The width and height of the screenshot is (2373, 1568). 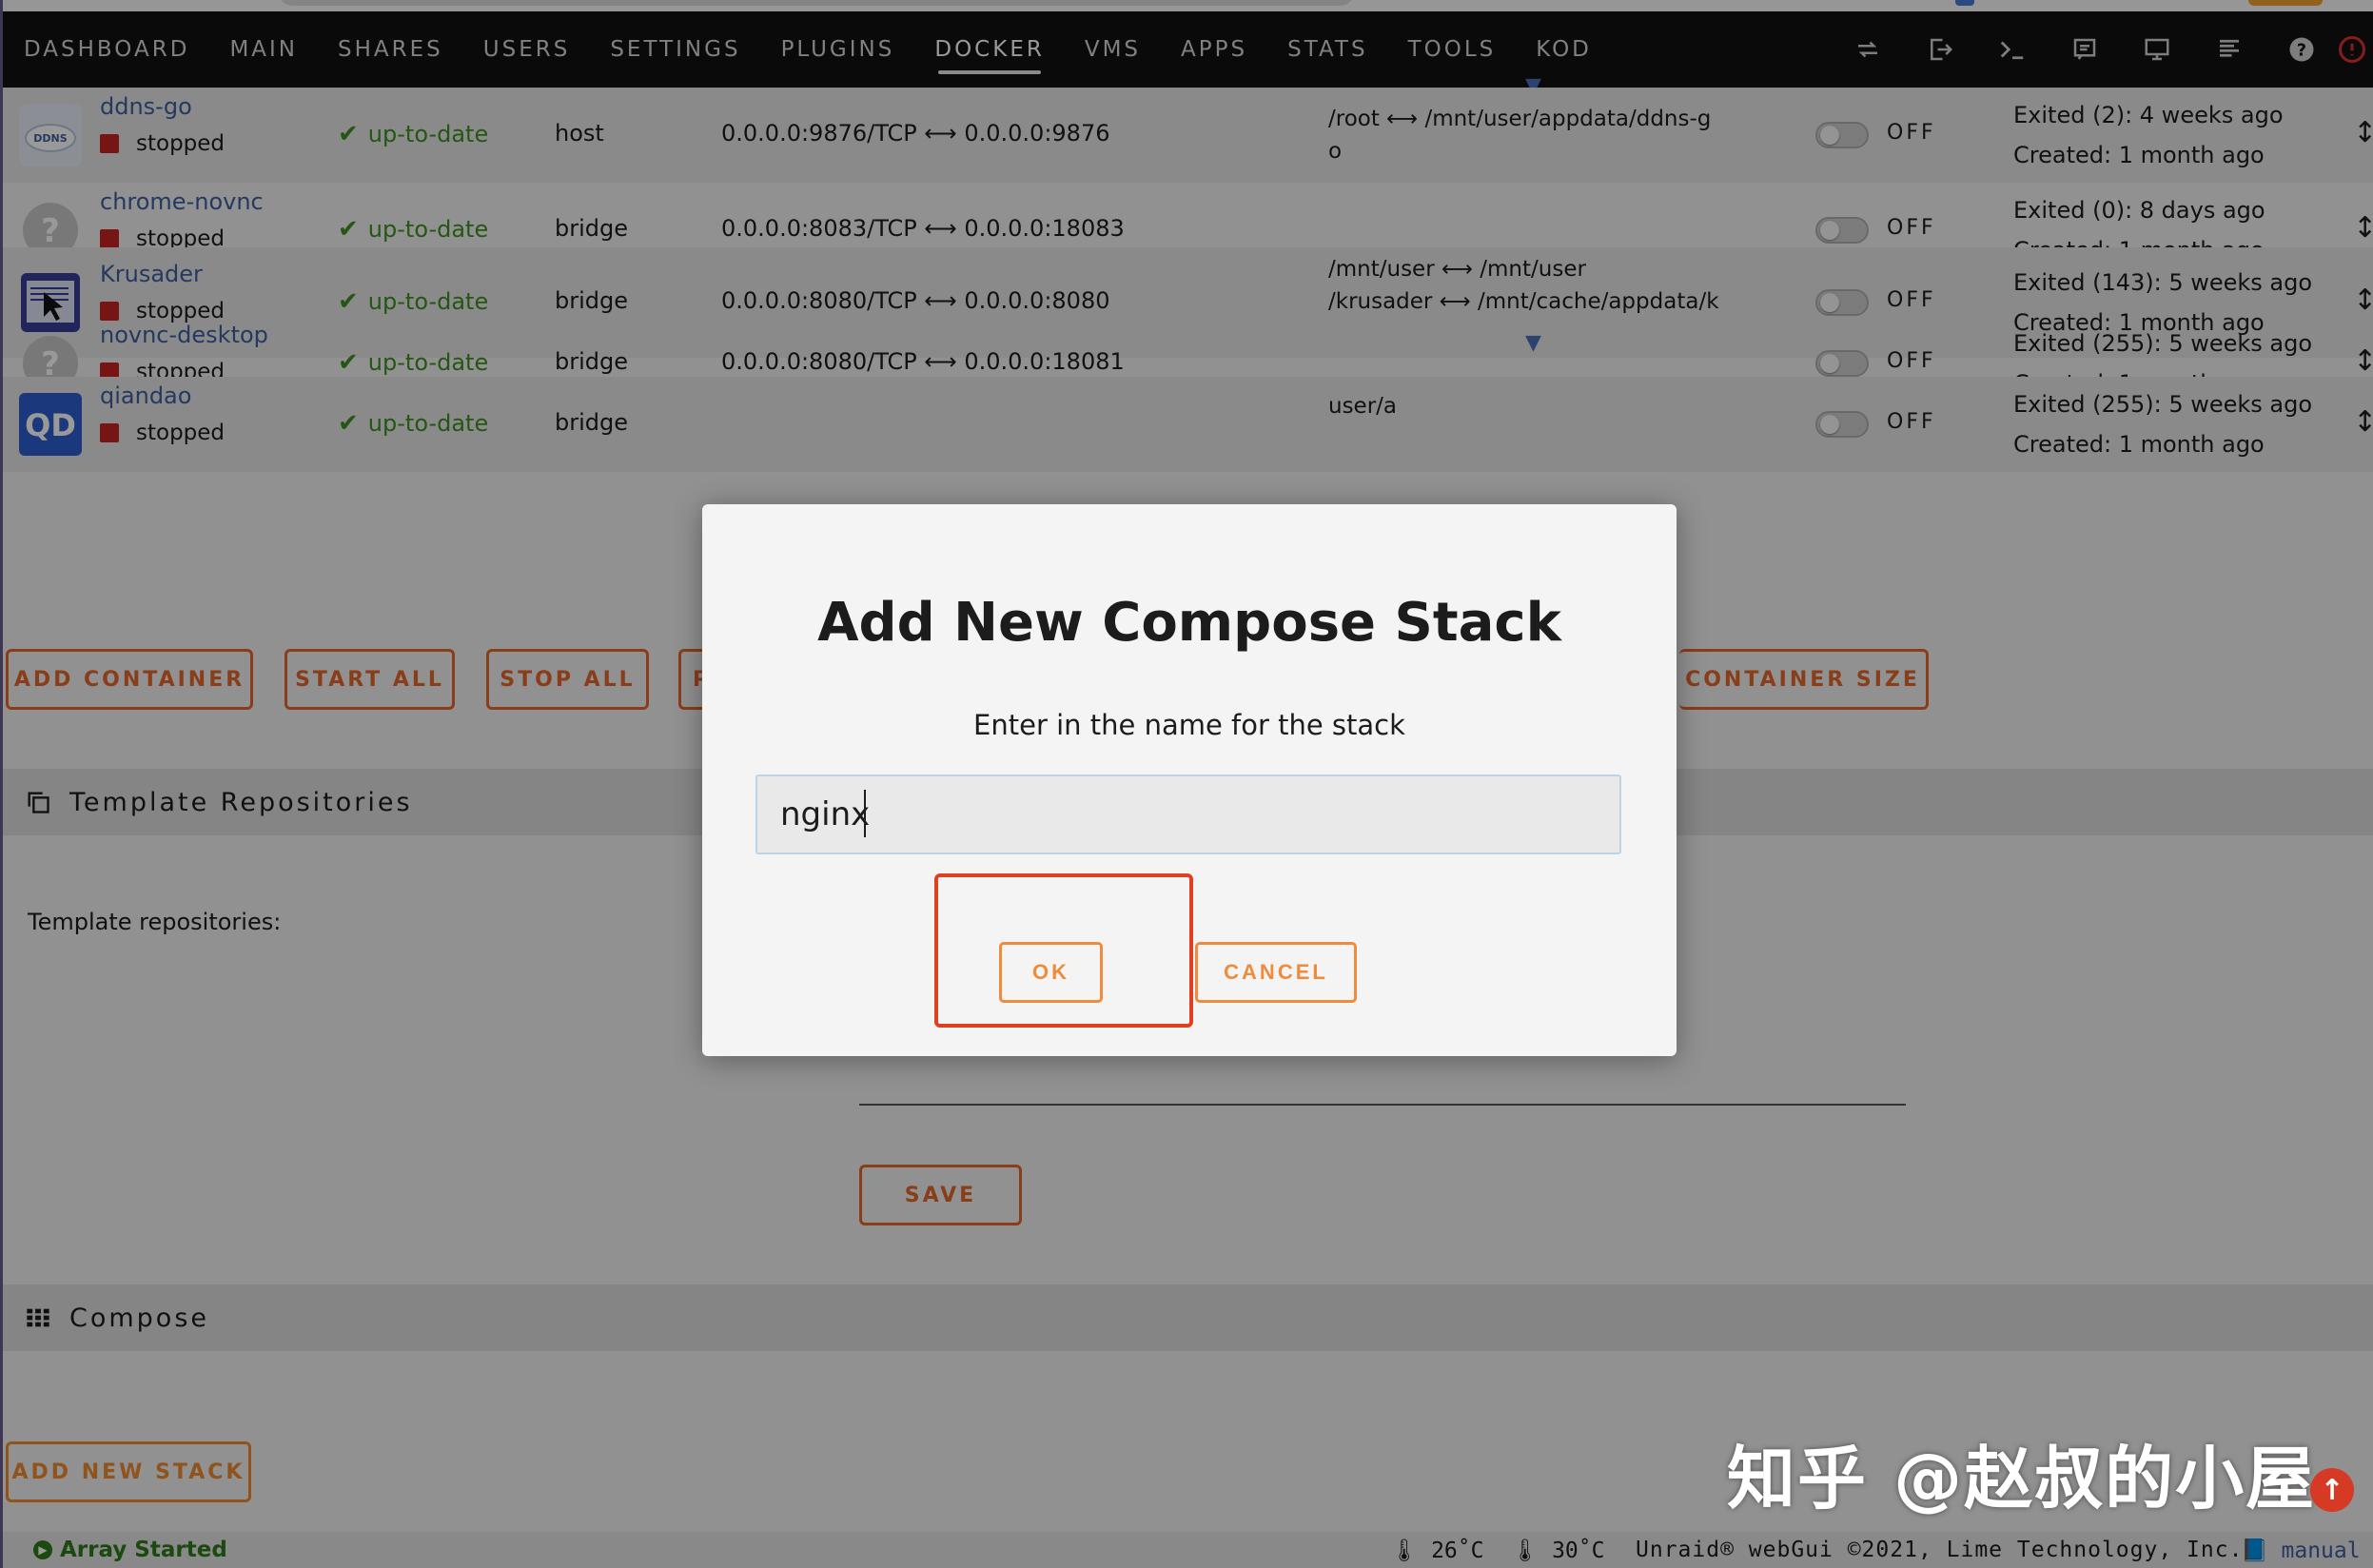 What do you see at coordinates (1189, 623) in the screenshot?
I see `dialog-title: Add New Compose Stack` at bounding box center [1189, 623].